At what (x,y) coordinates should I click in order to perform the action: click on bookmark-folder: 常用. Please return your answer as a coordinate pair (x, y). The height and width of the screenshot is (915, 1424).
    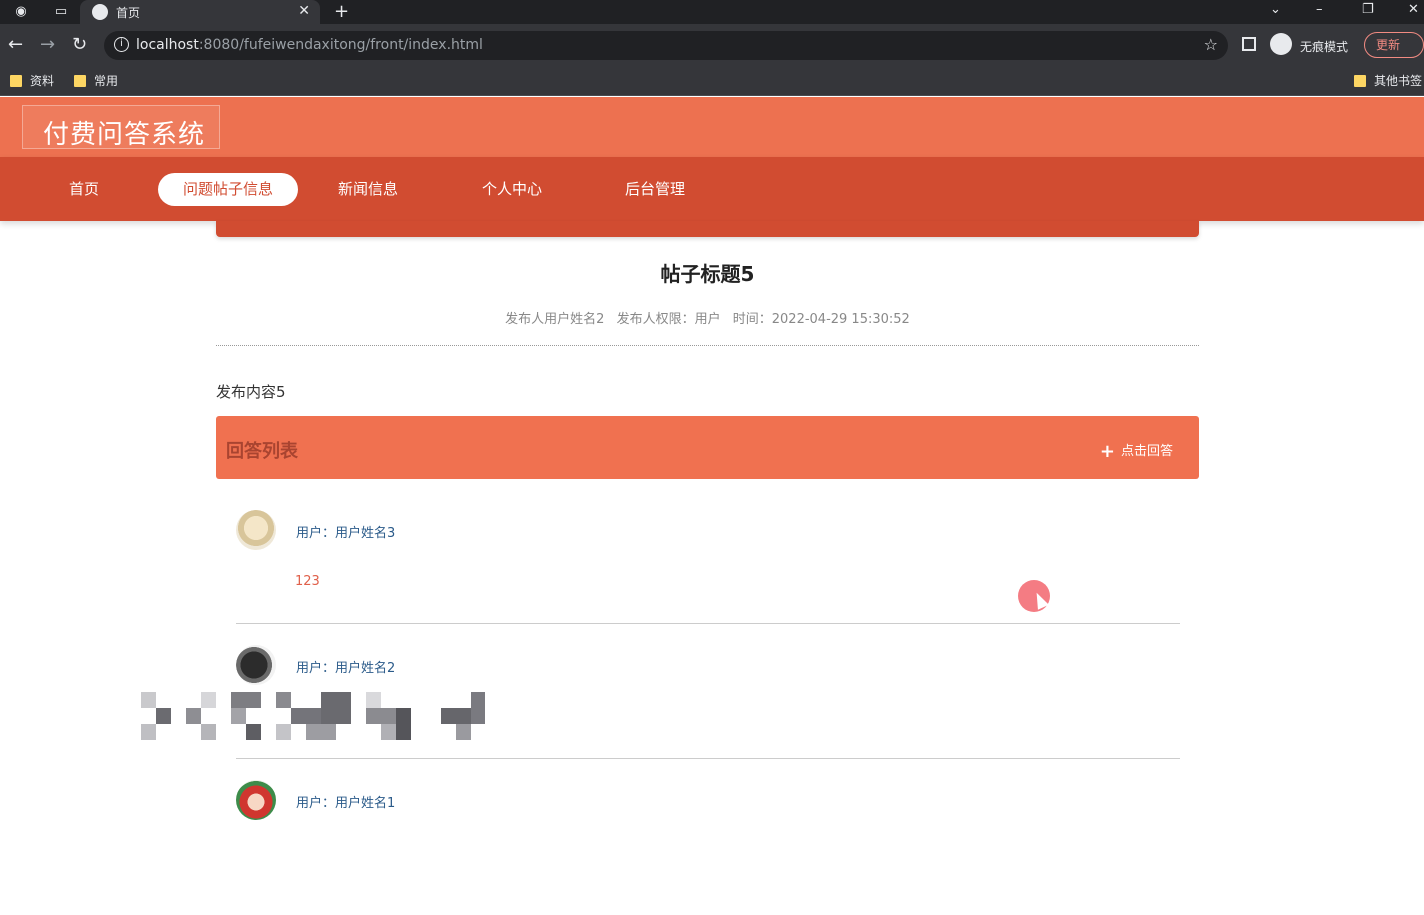
    Looking at the image, I should click on (96, 80).